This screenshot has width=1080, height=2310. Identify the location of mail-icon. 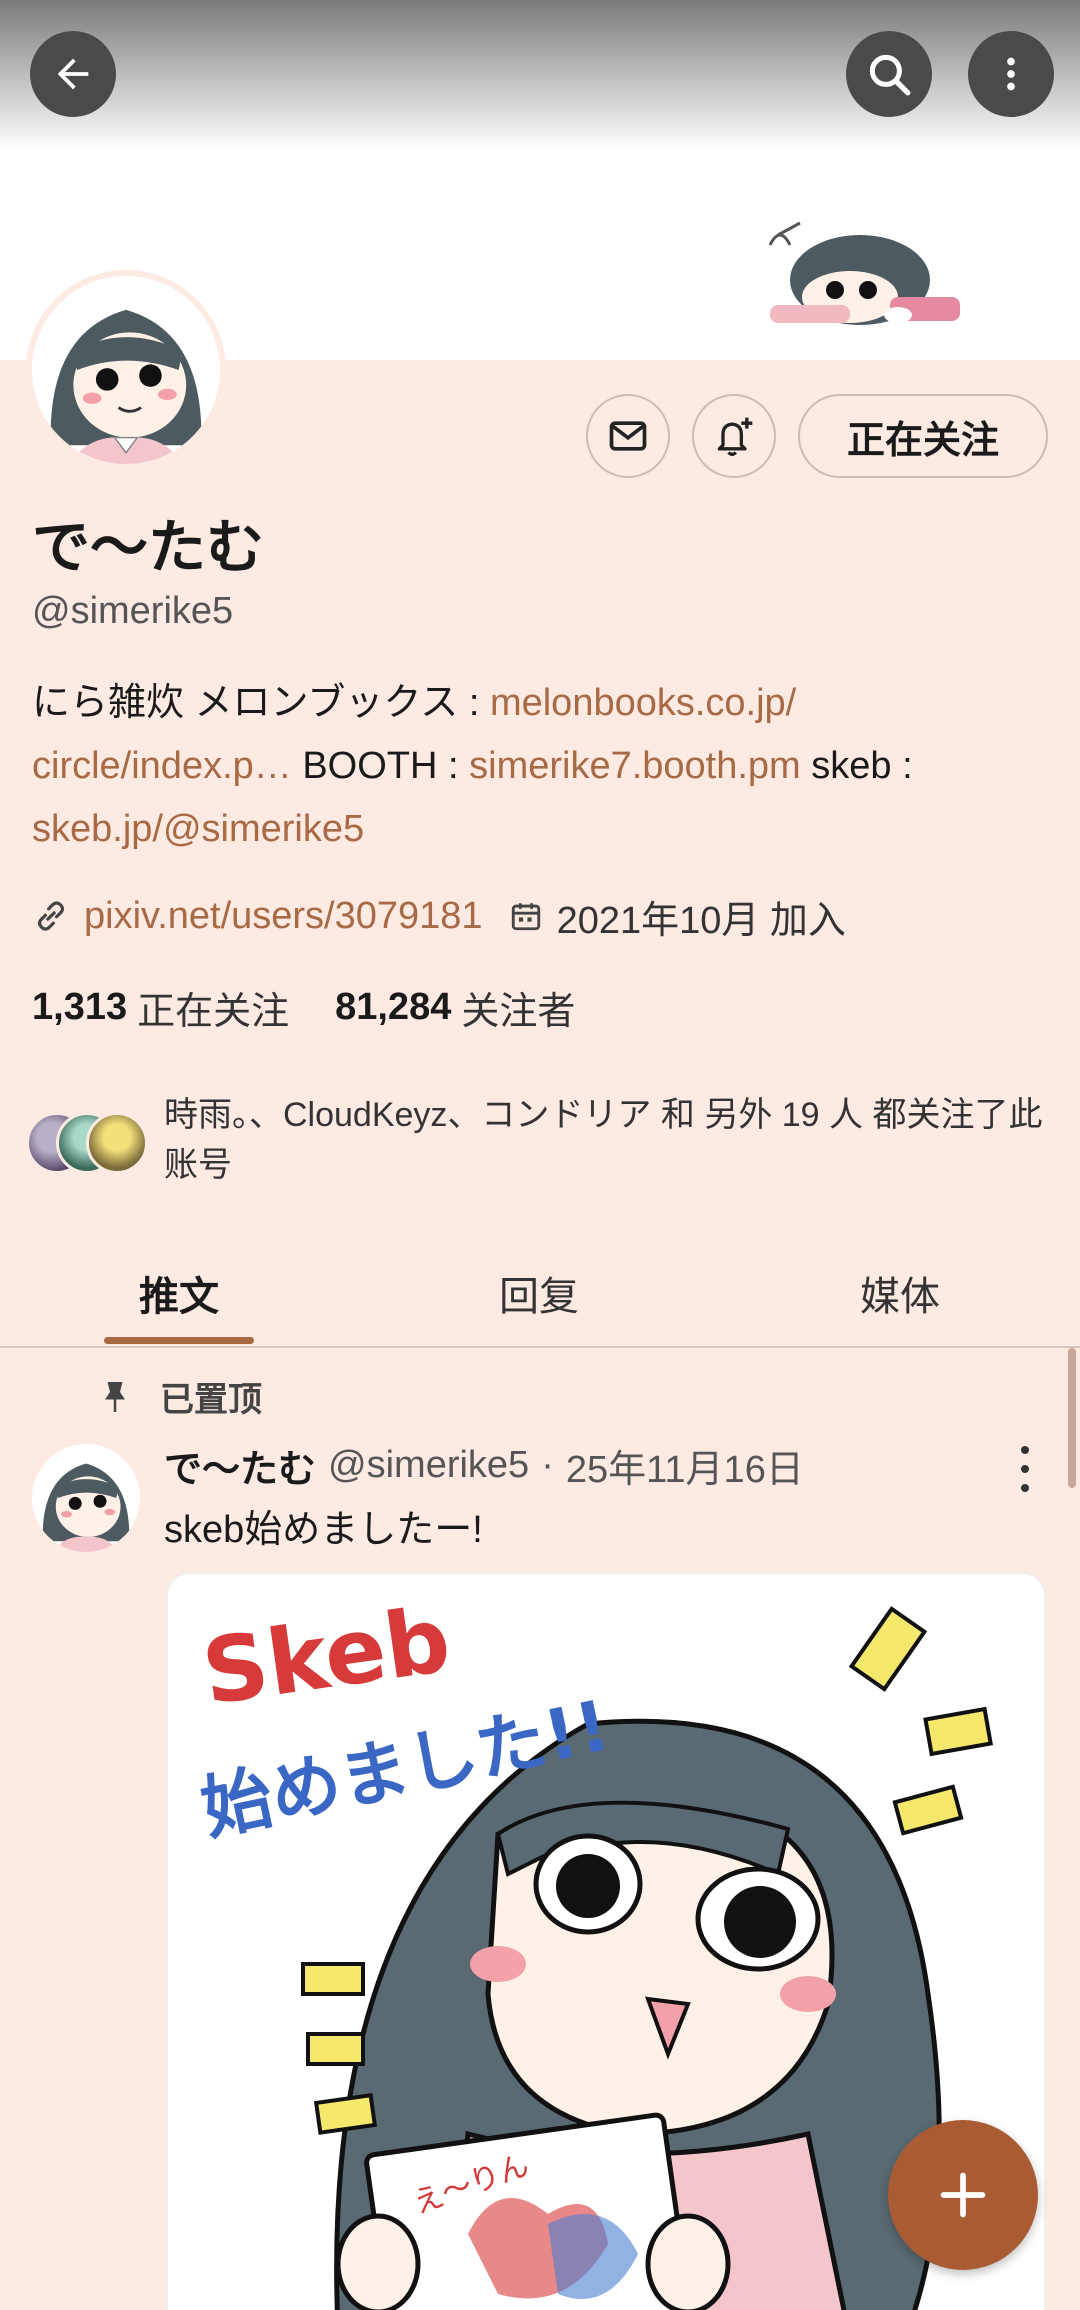
(628, 436).